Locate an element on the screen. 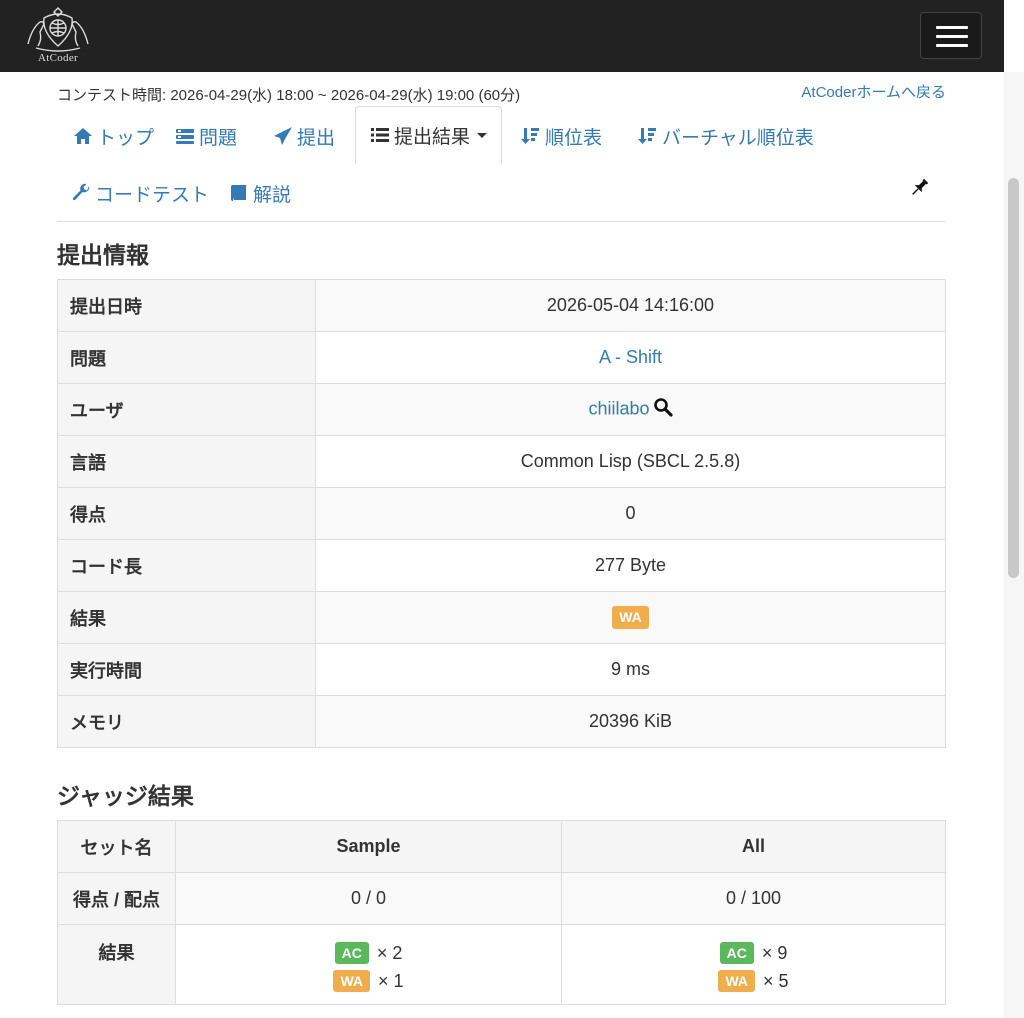 The height and width of the screenshot is (1018, 1024). code-length-value: 277 Byte is located at coordinates (630, 565).